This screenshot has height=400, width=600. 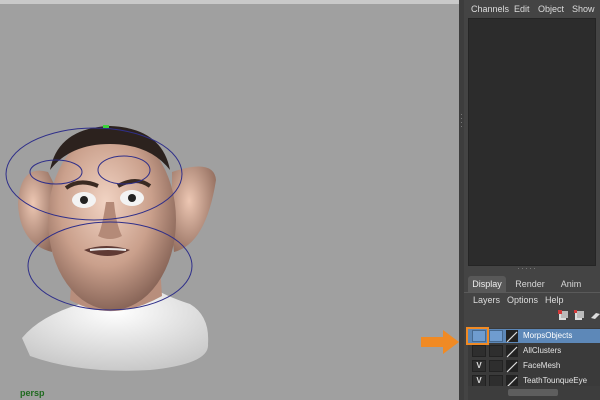 I want to click on highlight-box, so click(x=477, y=336).